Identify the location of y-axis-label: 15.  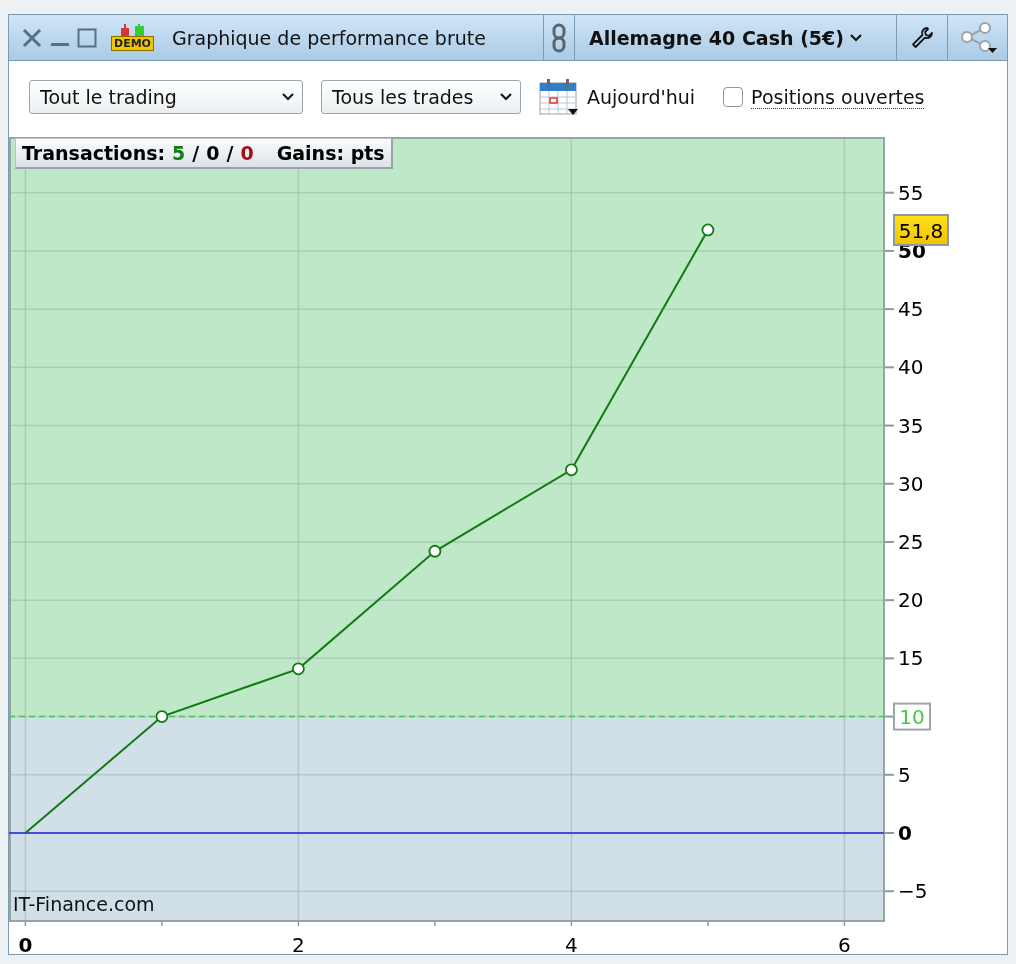
(911, 658).